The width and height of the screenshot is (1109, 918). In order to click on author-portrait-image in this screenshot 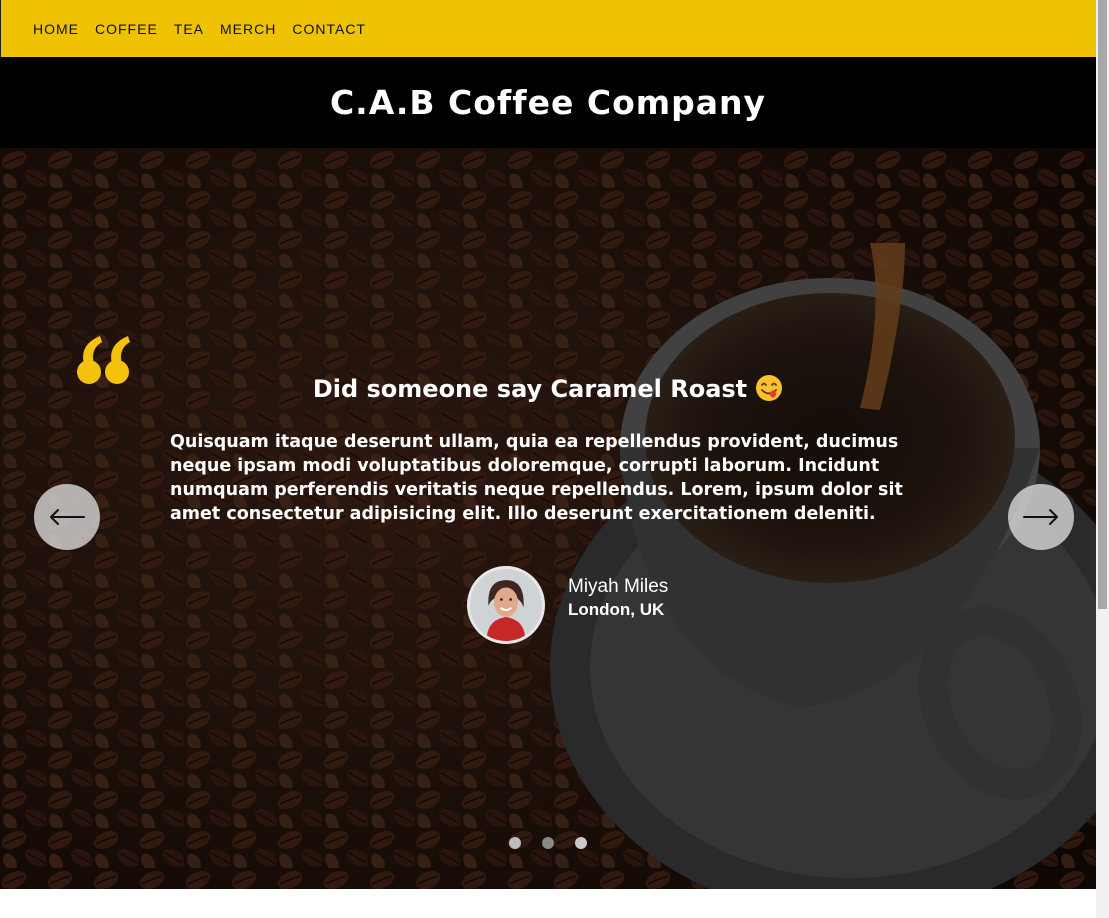, I will do `click(506, 605)`.